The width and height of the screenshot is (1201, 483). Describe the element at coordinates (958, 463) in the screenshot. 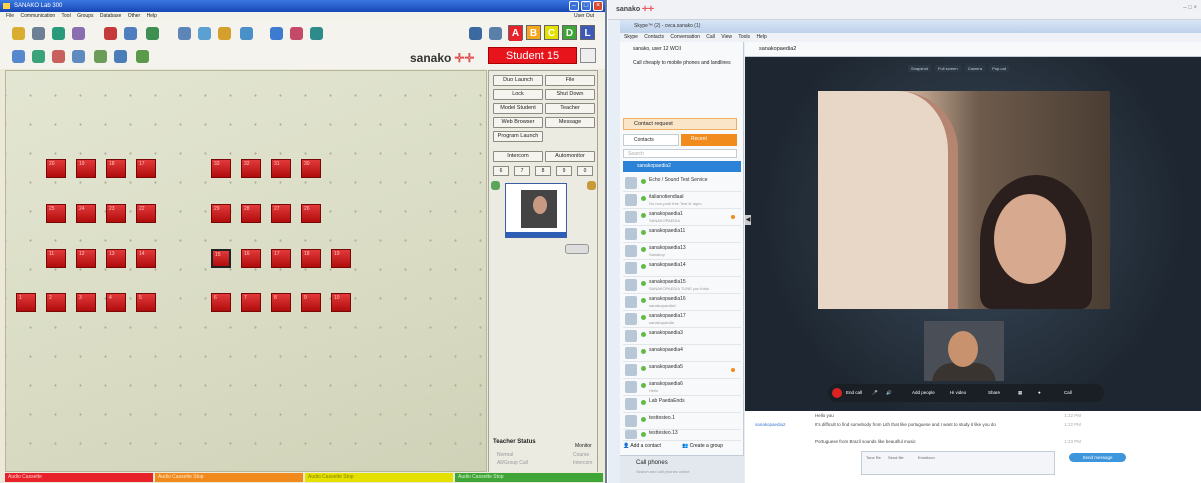

I see `chat-input-box: Tone Re Send file Emoticon` at that location.